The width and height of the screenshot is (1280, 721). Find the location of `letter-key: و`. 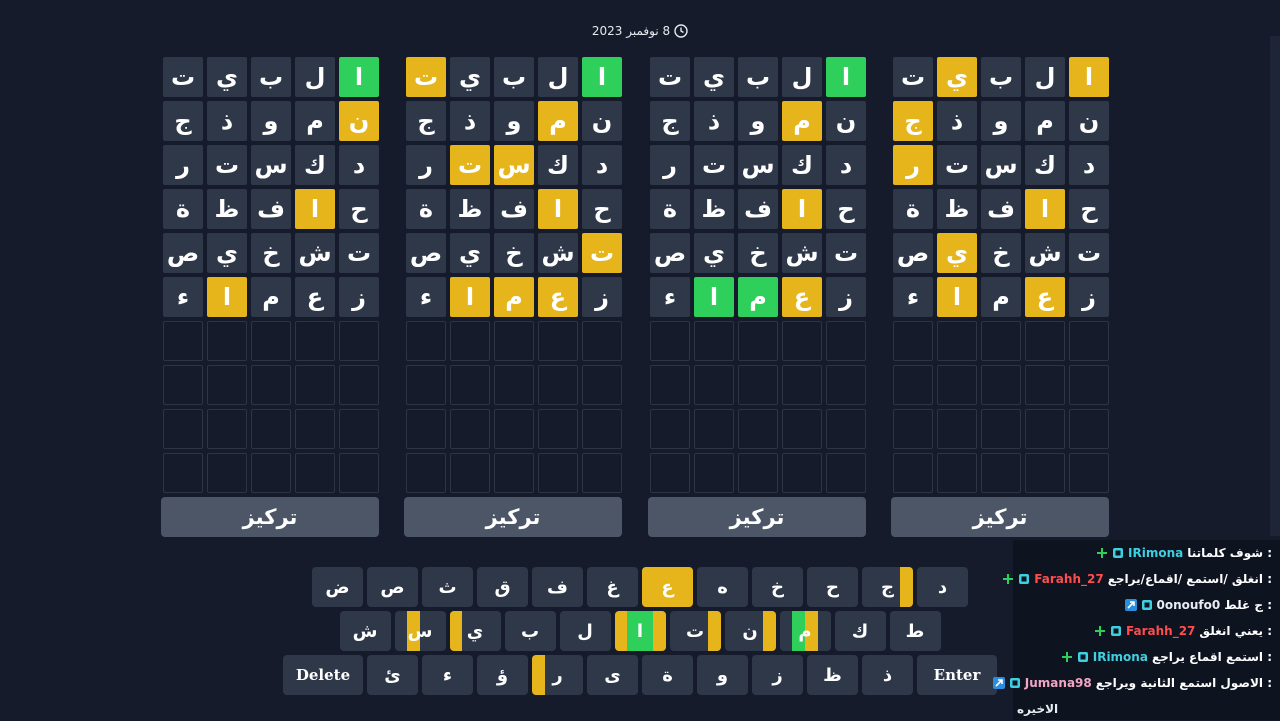

letter-key: و is located at coordinates (722, 675).